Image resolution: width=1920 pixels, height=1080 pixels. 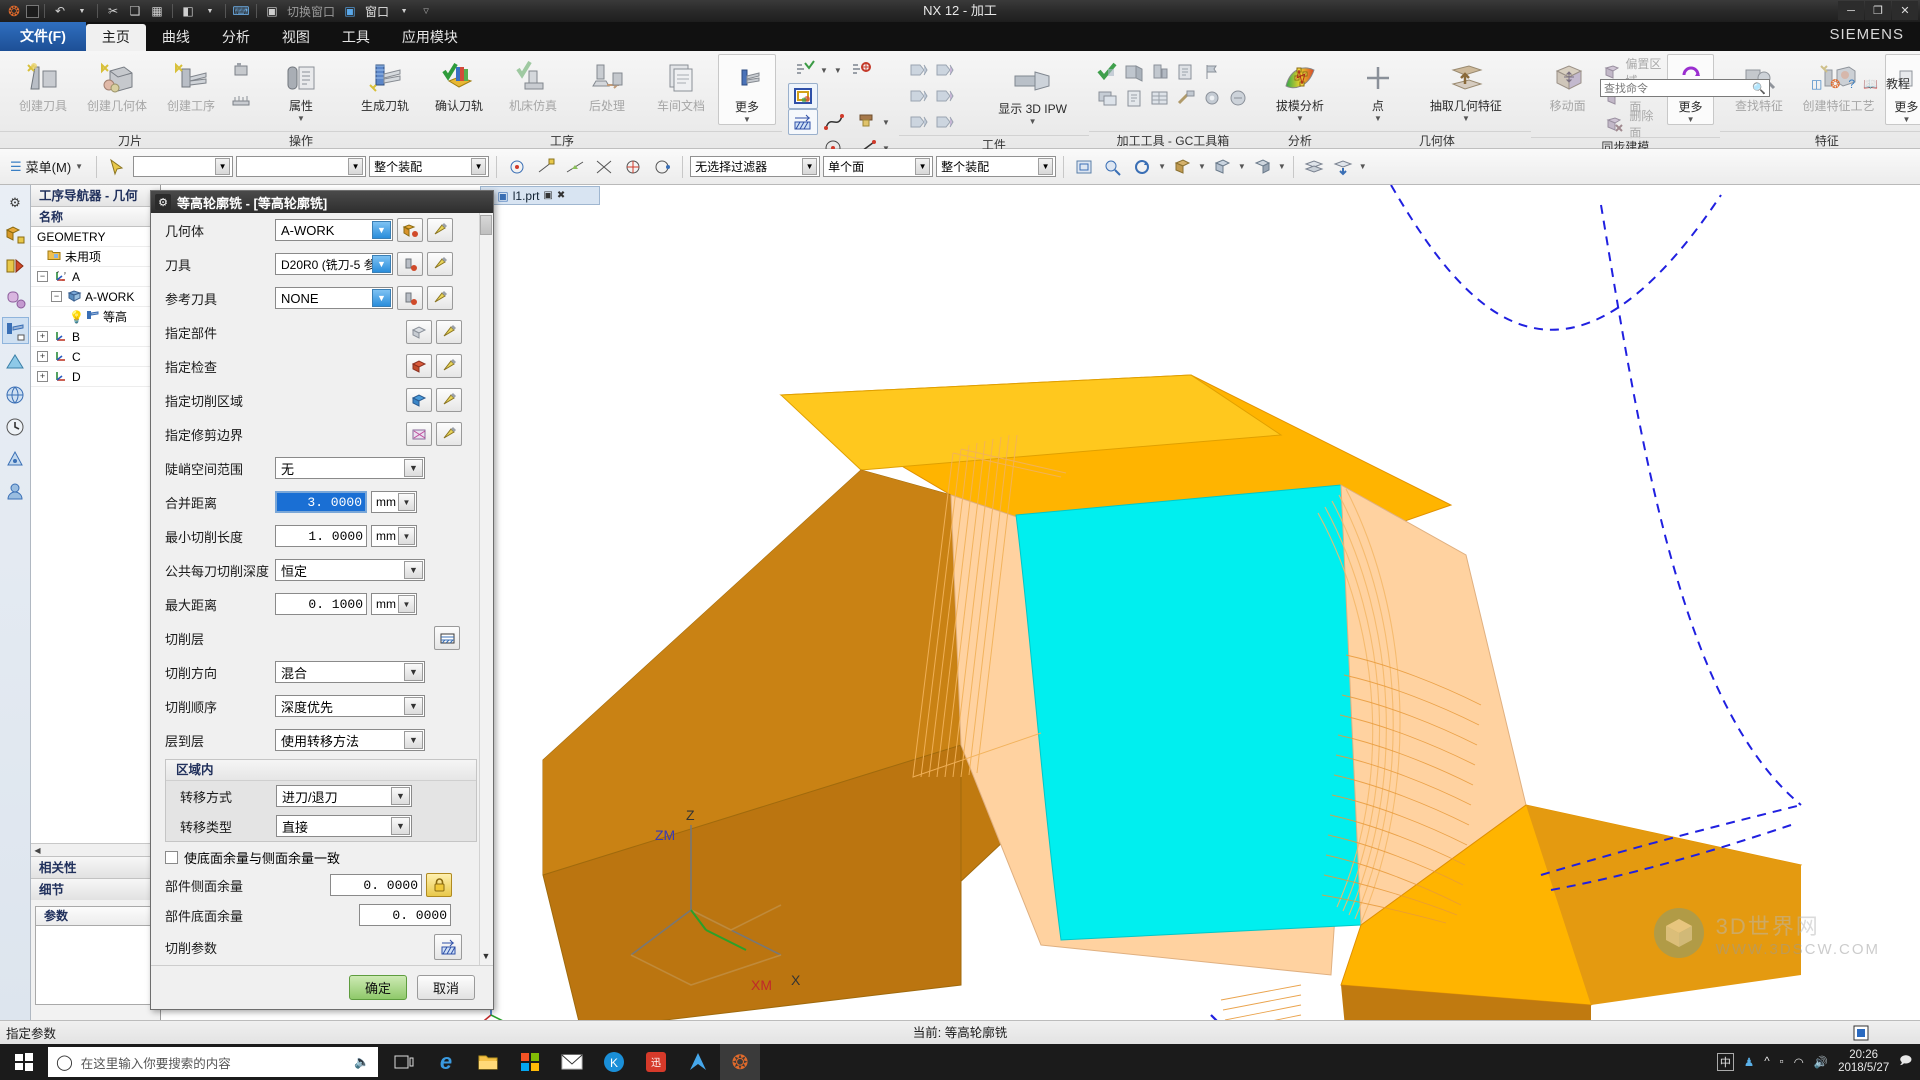 I want to click on tool-display-button, so click(x=440, y=264).